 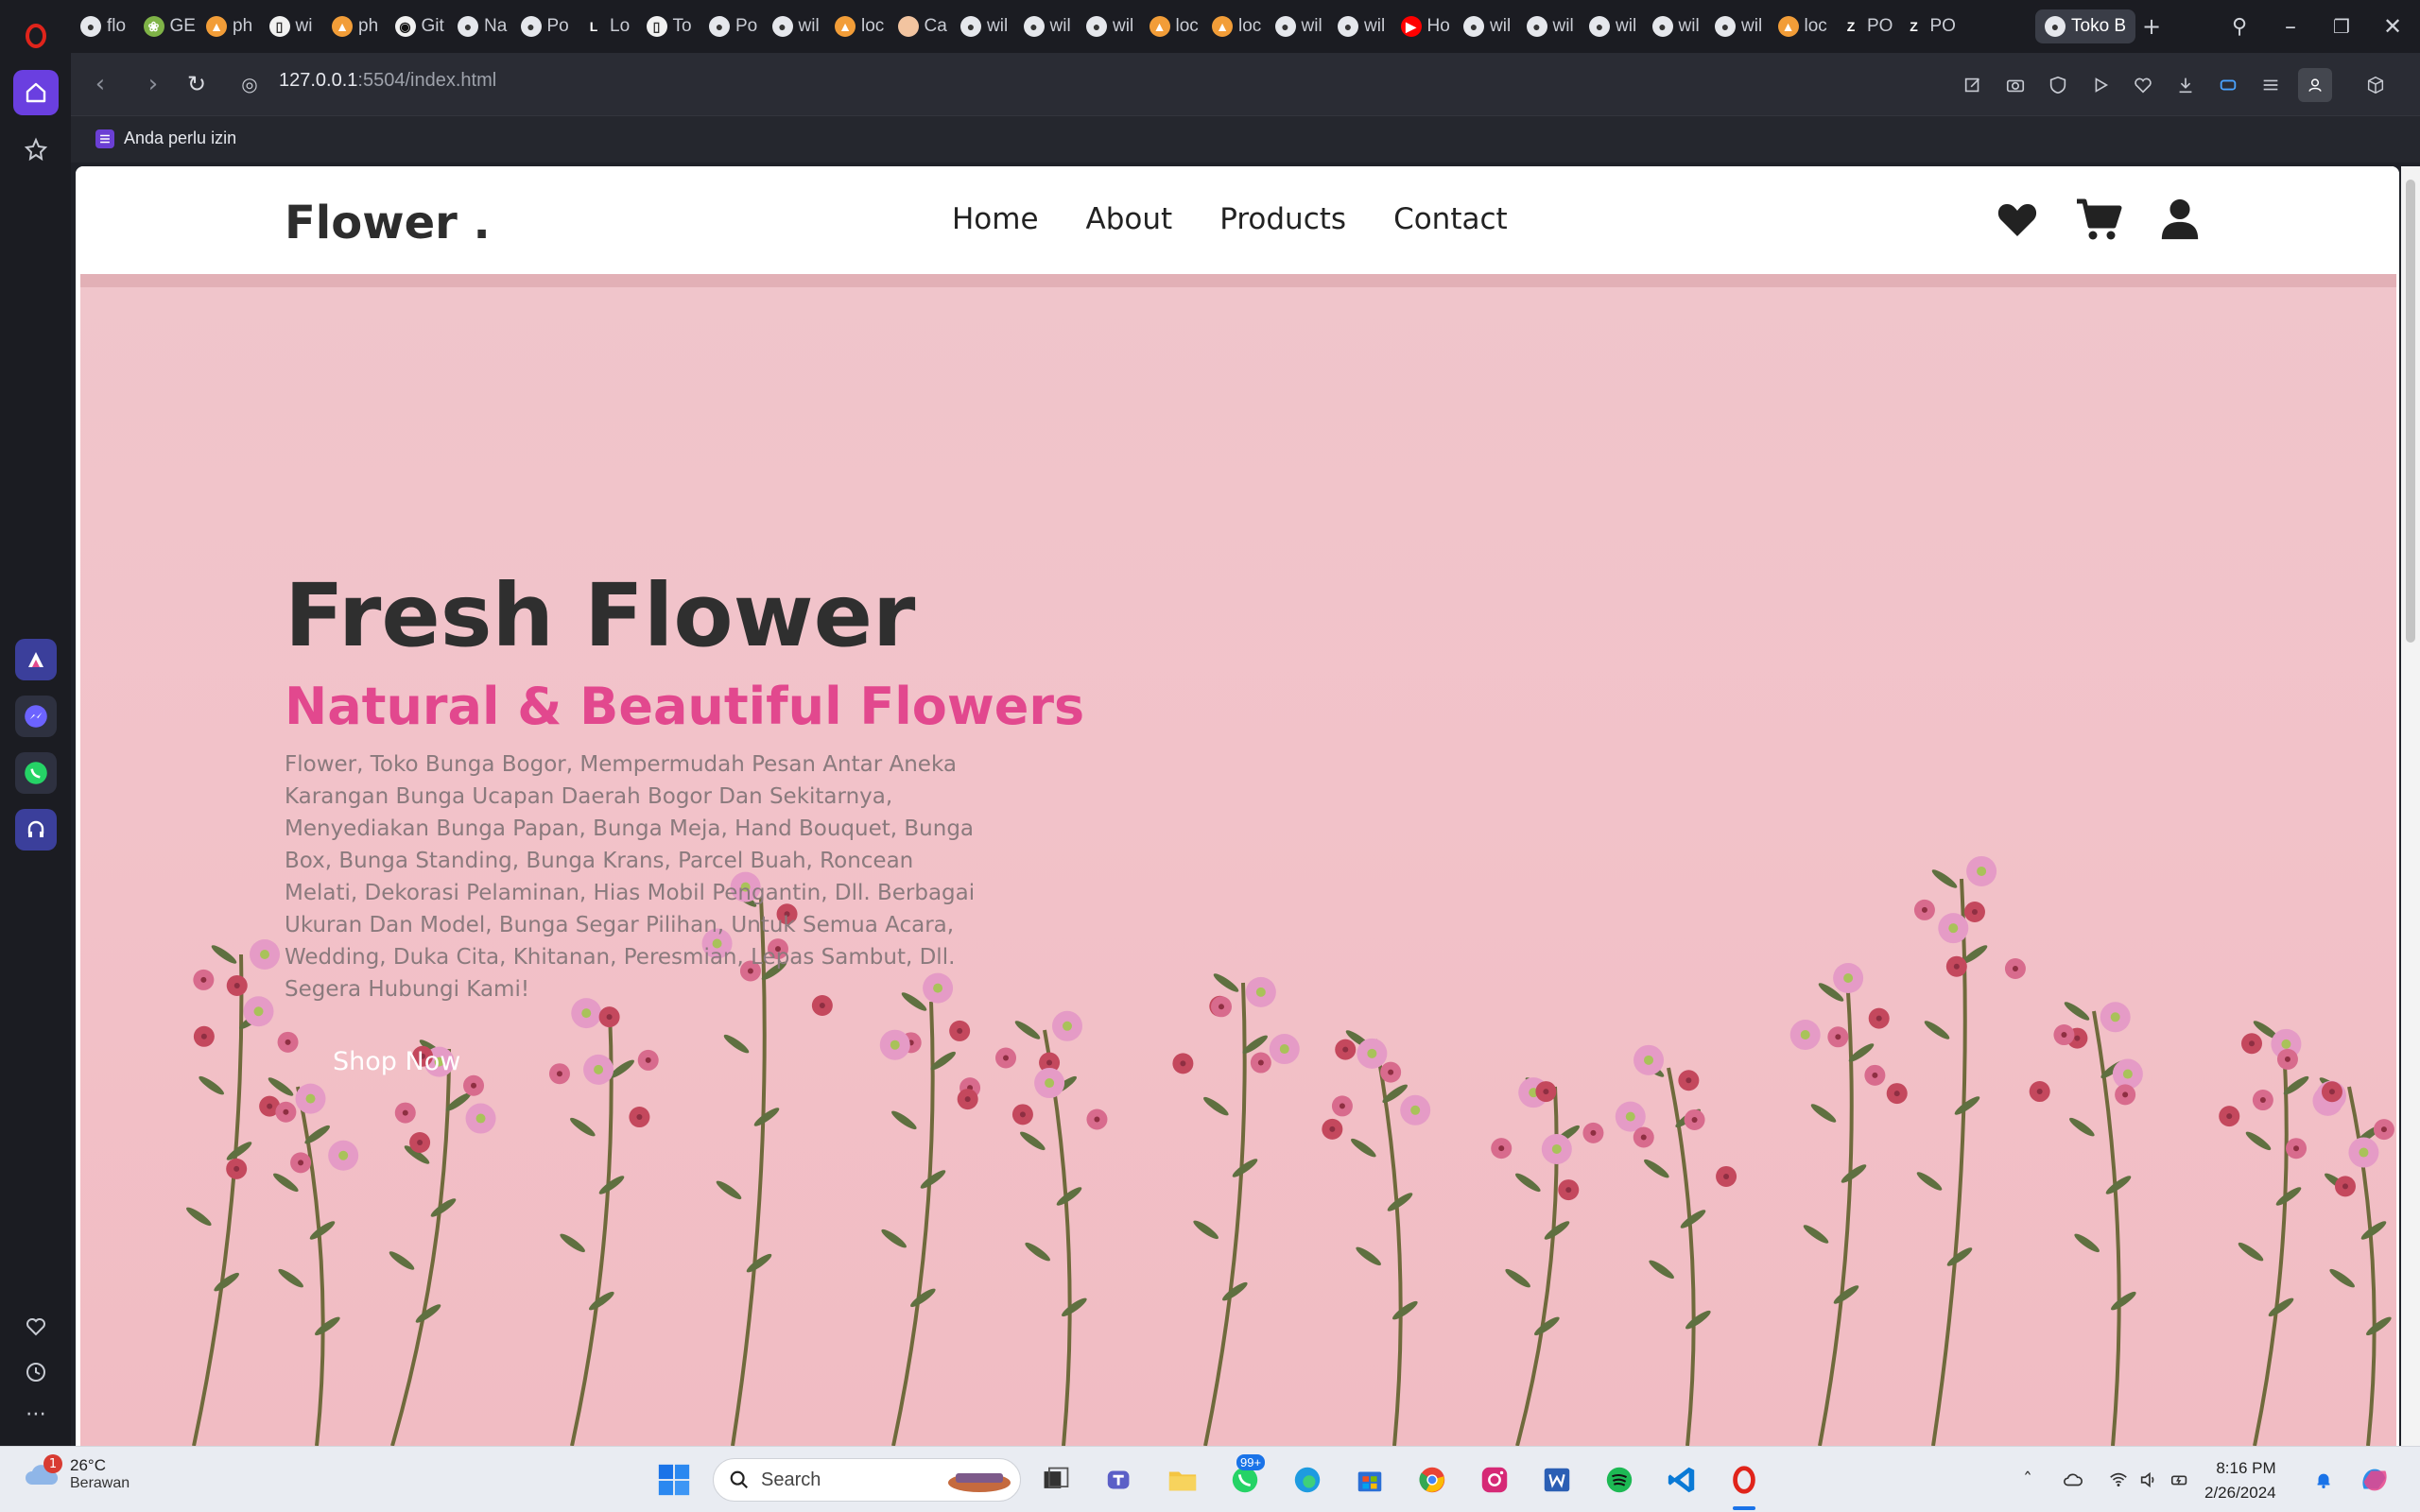 I want to click on volume-icon, so click(x=2148, y=1480).